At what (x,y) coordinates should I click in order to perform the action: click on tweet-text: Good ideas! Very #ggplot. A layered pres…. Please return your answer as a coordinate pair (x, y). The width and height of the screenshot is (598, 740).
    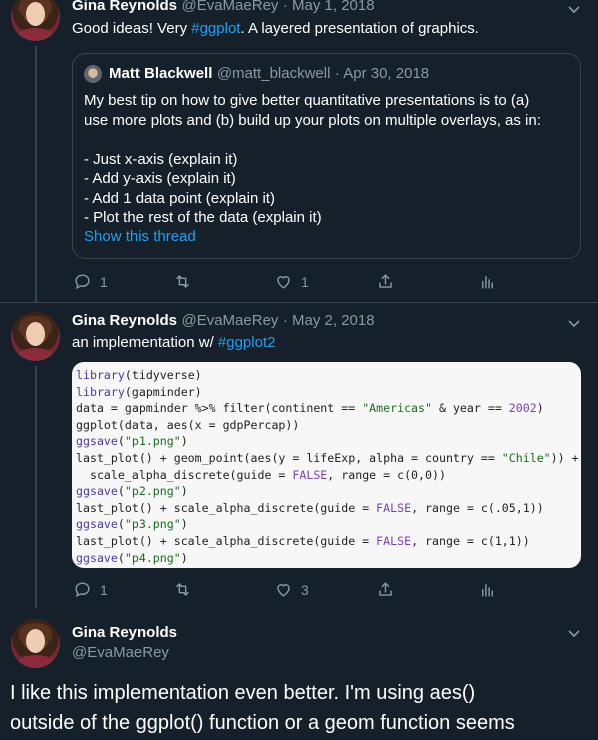
    Looking at the image, I should click on (275, 28).